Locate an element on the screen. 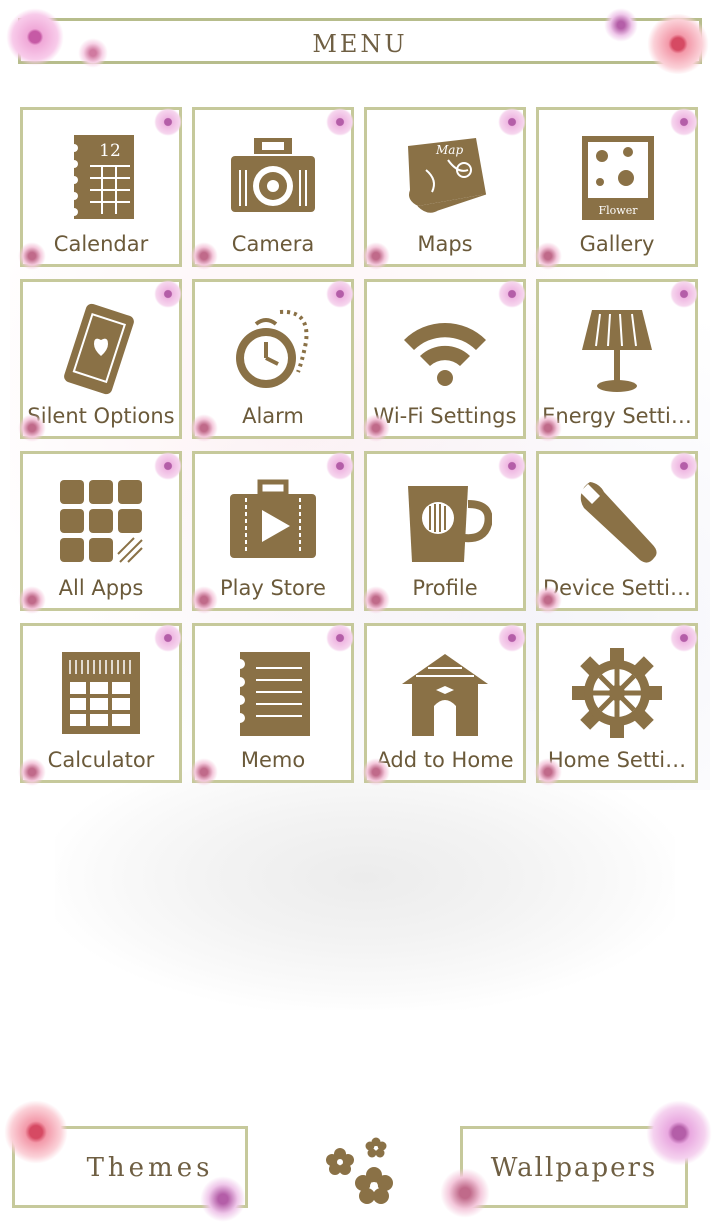 The image size is (720, 1230). tile-label: Calculator is located at coordinates (101, 760).